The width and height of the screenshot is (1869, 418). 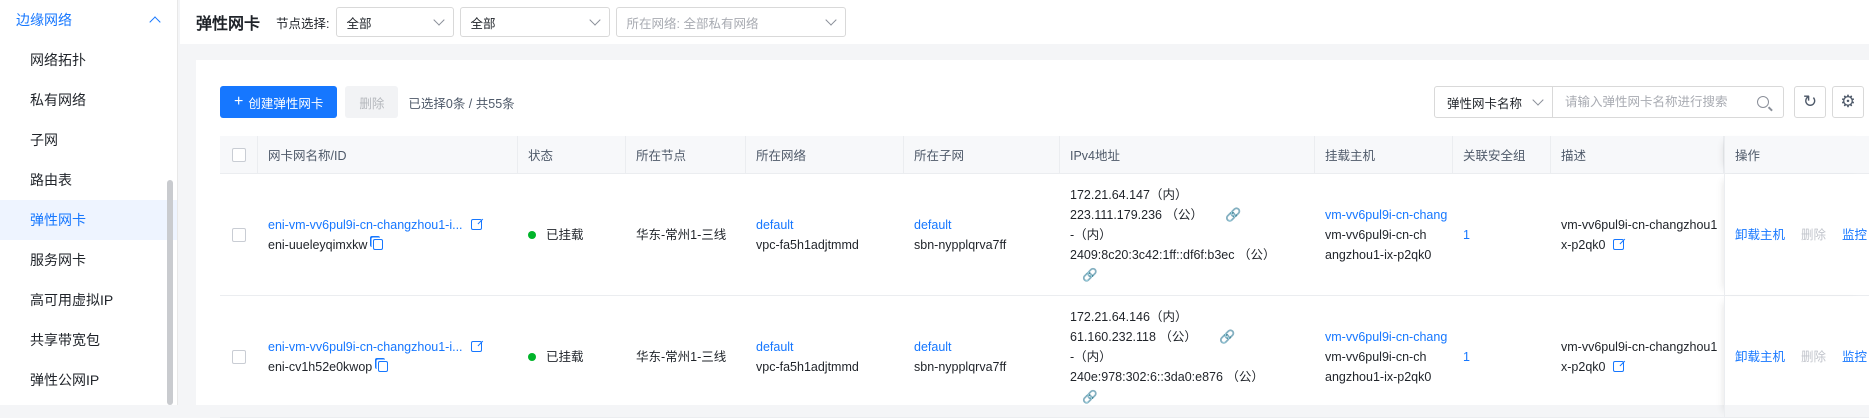 I want to click on sidebar-item-havip: 高可用虚拟IP, so click(x=88, y=300).